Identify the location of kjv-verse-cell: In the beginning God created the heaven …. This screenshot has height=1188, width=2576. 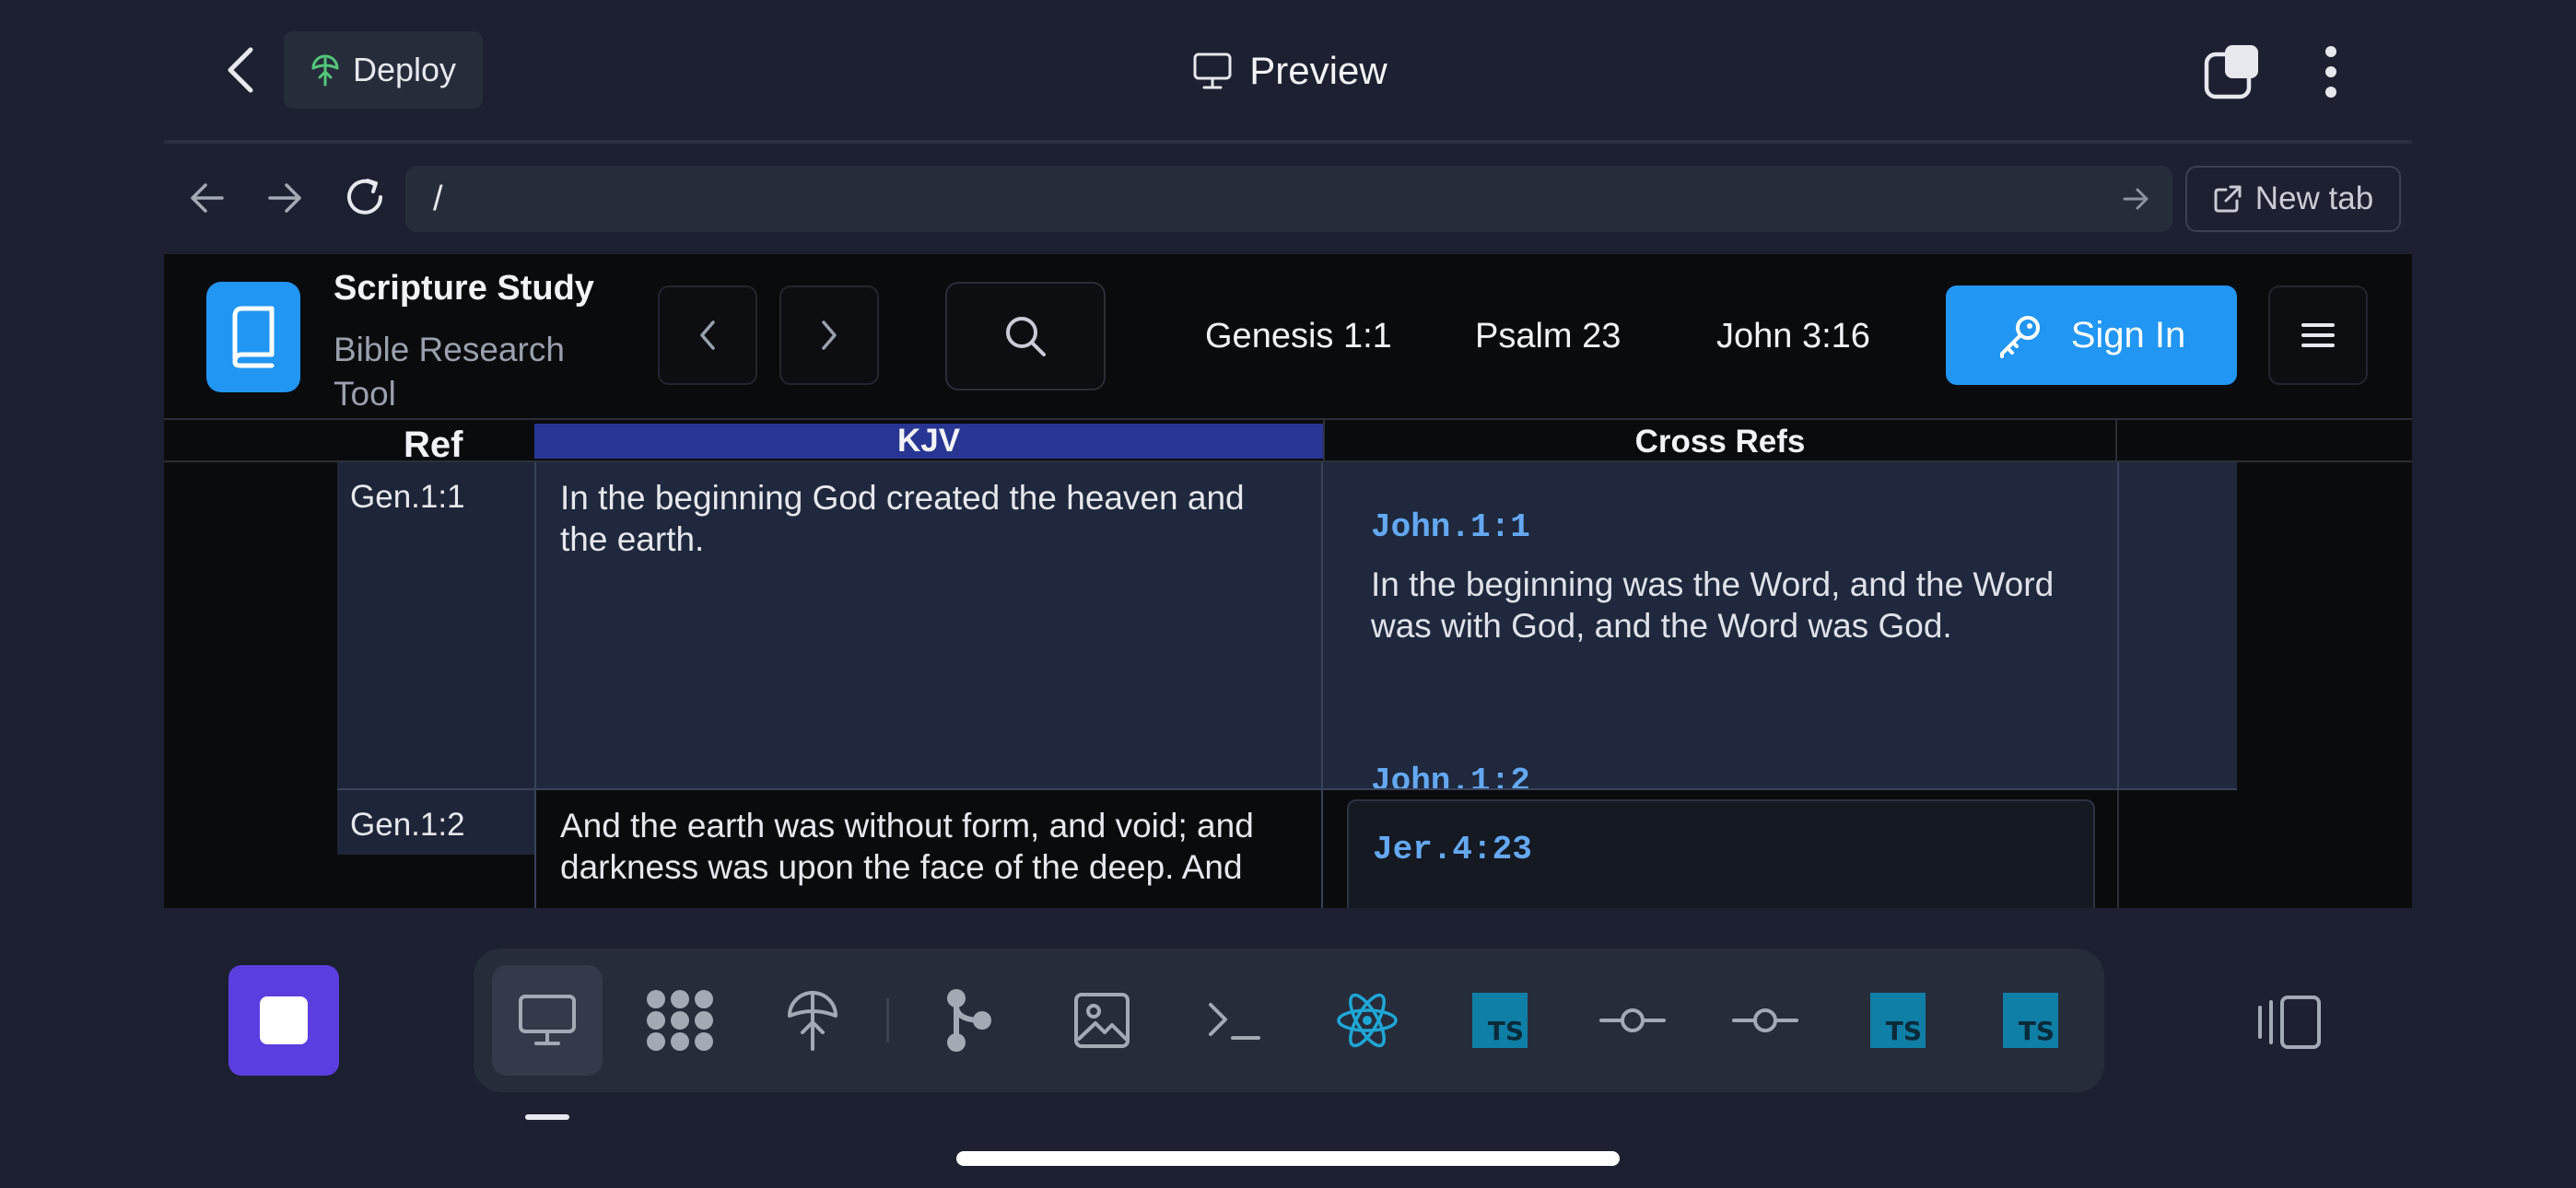
(928, 626).